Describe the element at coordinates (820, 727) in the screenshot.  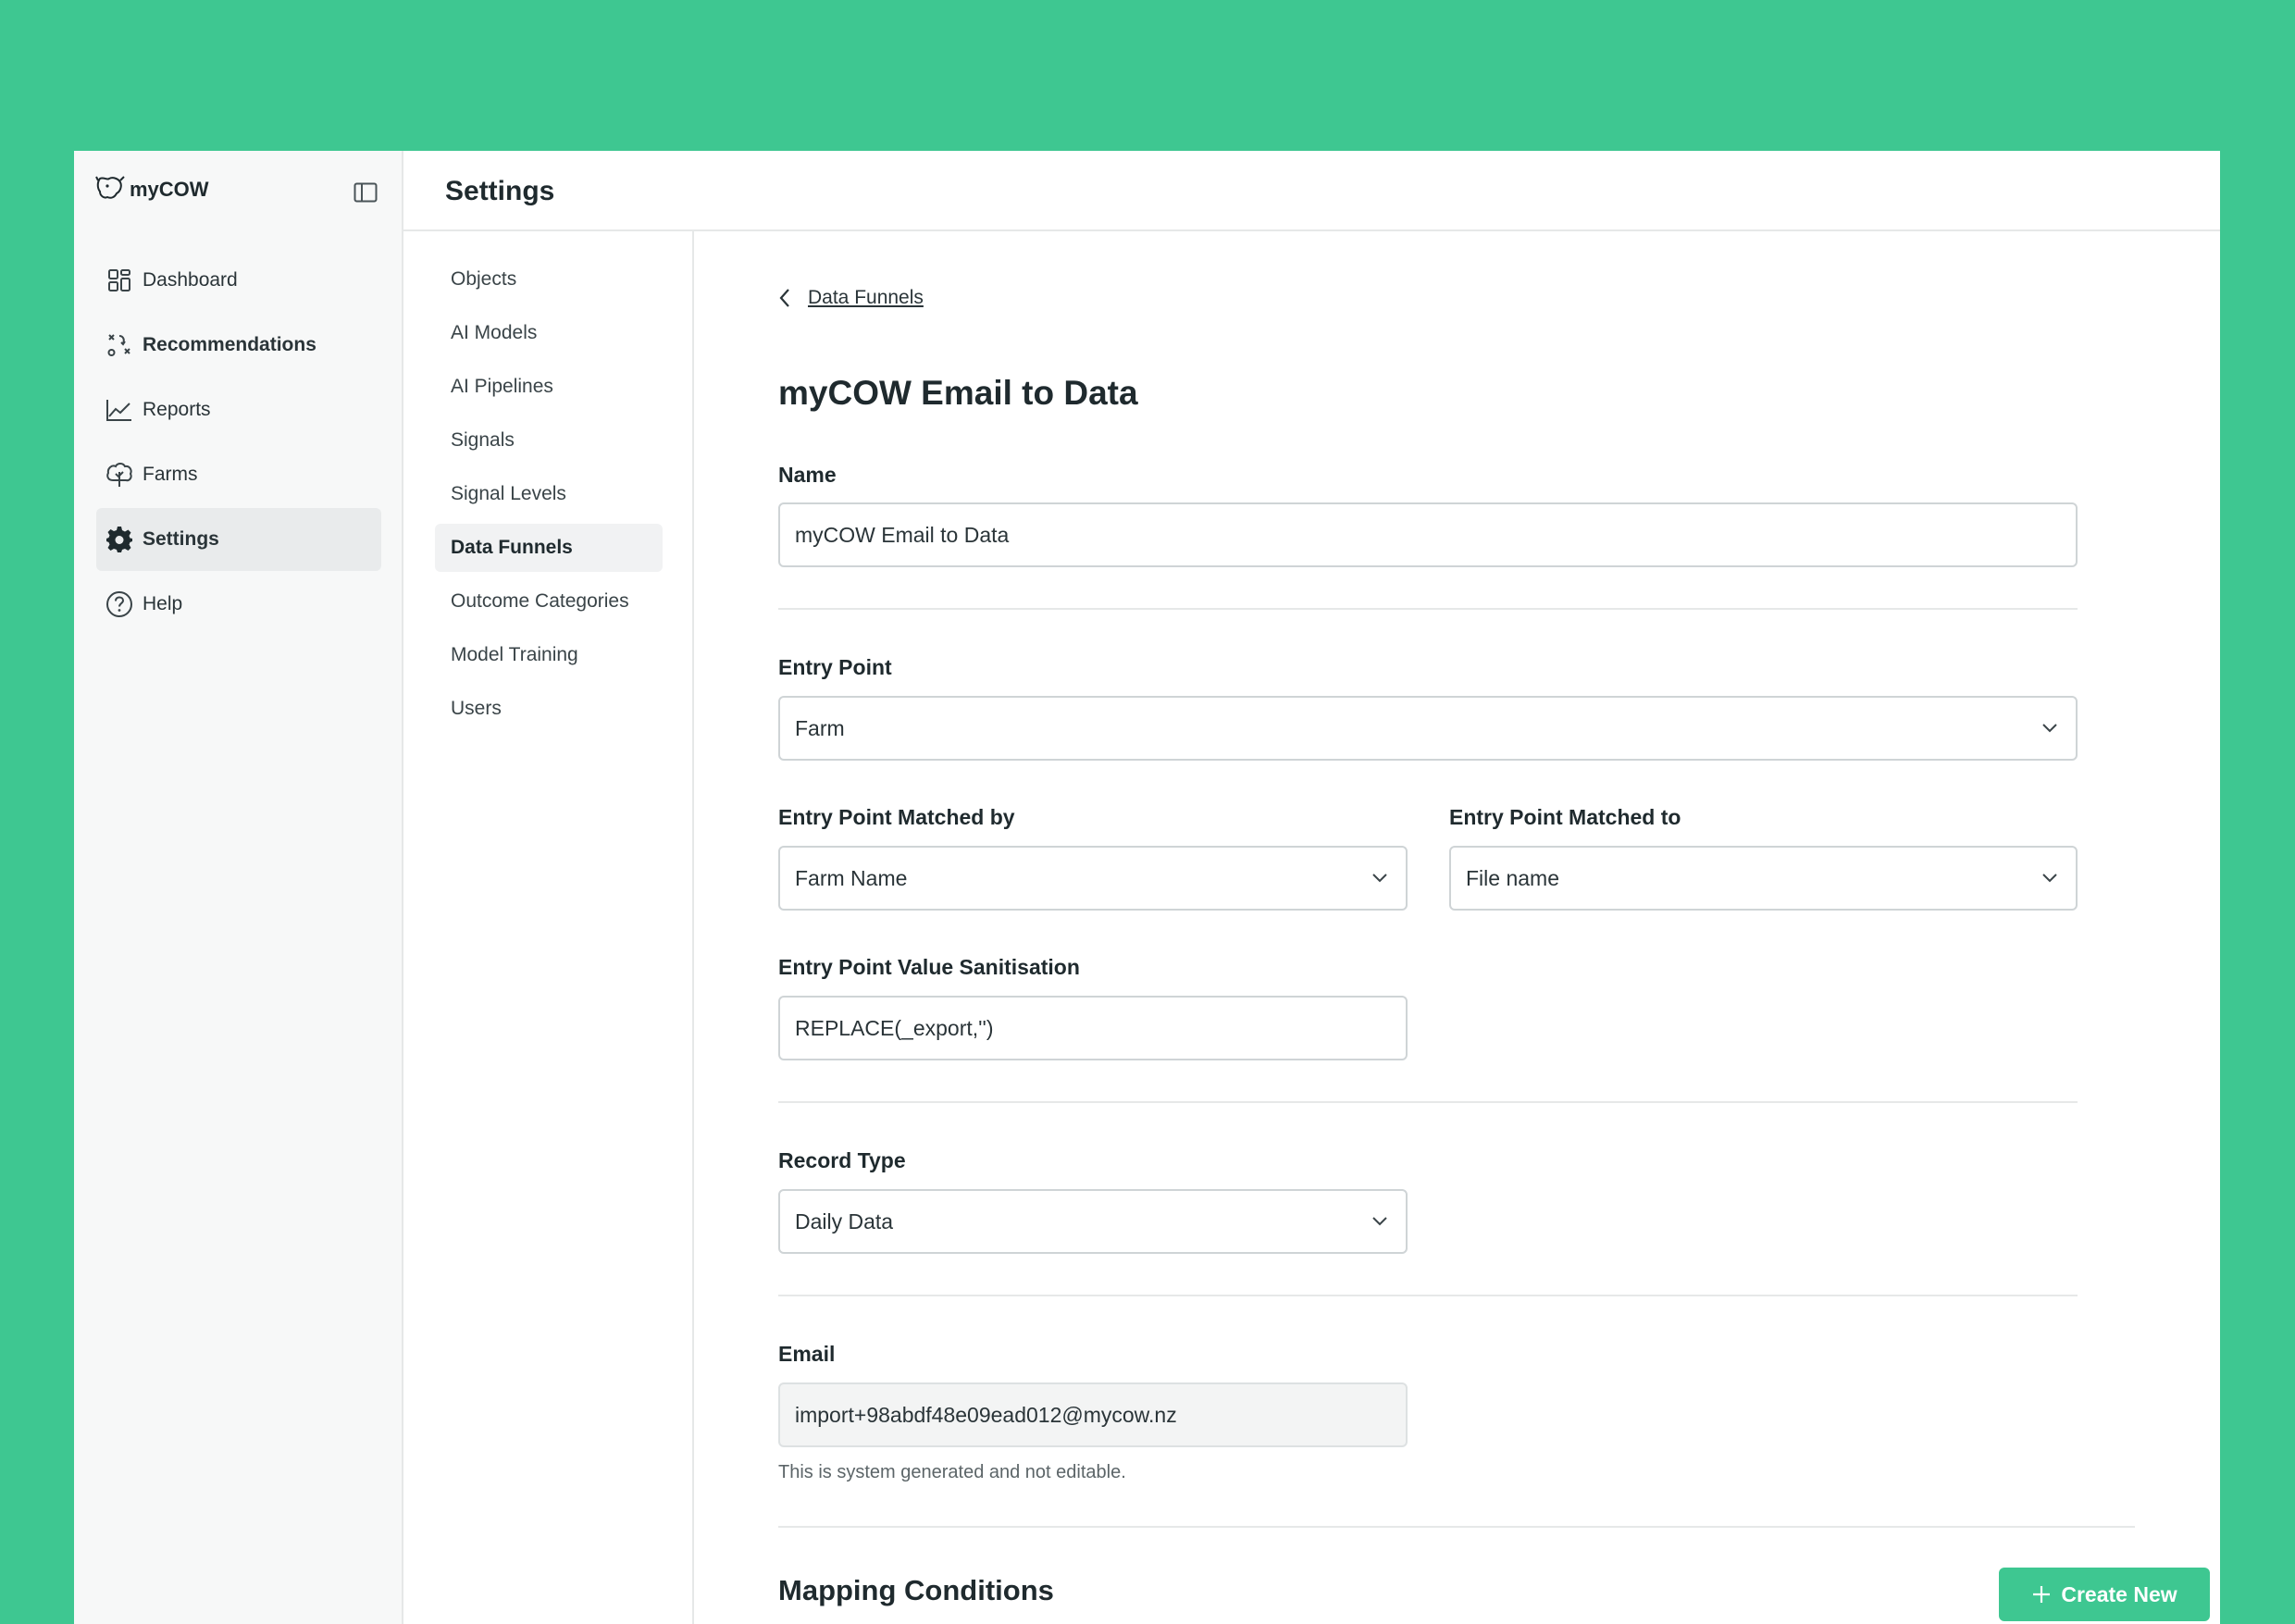
I see `entry-point-value: Farm` at that location.